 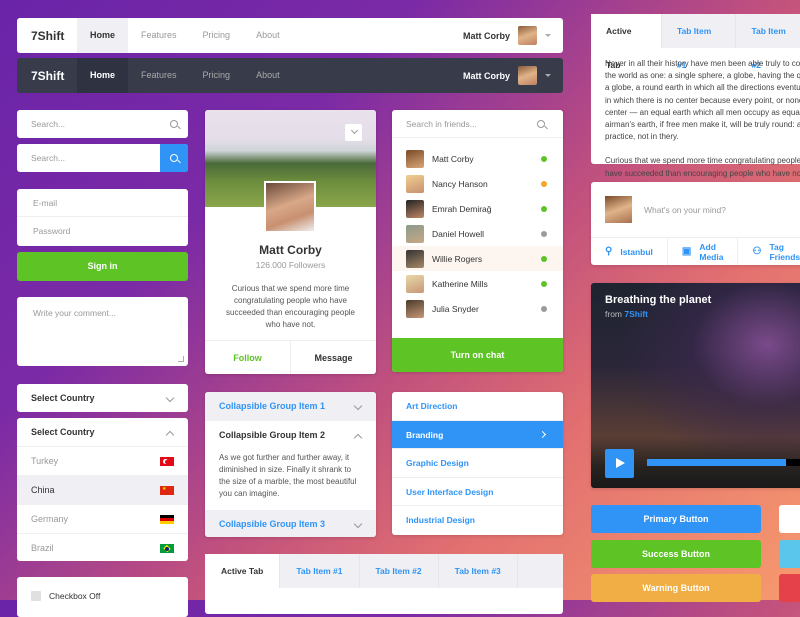 What do you see at coordinates (477, 258) in the screenshot?
I see `friend-item: Willie Rogers` at bounding box center [477, 258].